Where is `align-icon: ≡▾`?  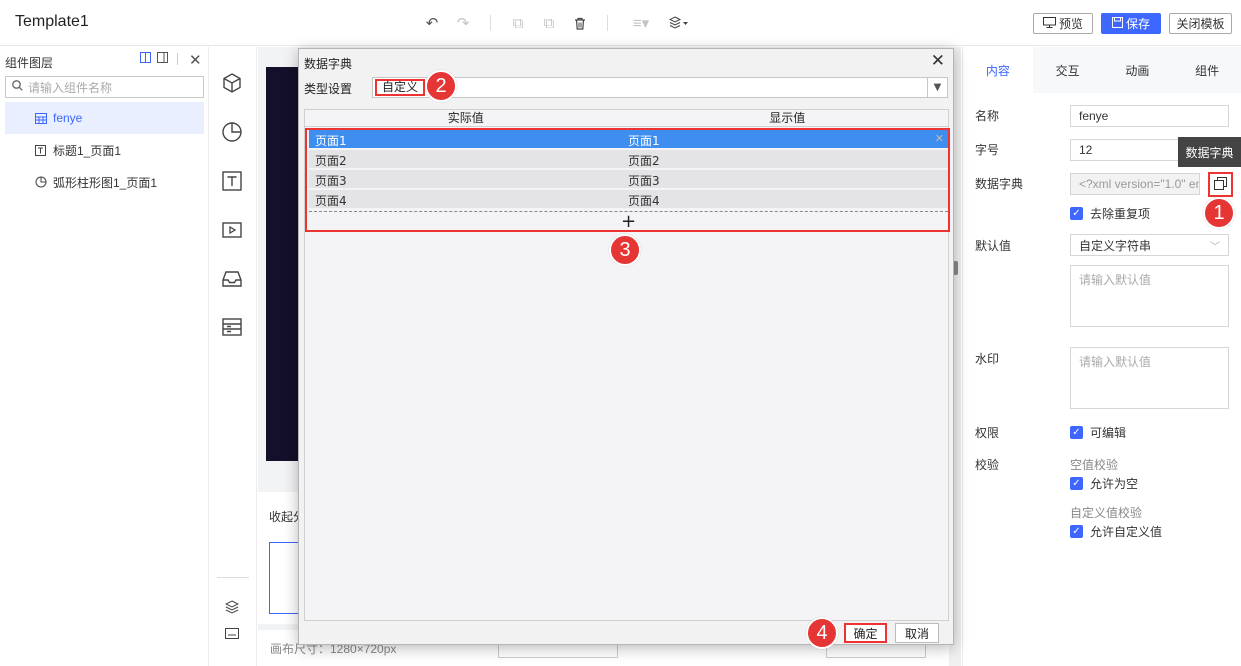 align-icon: ≡▾ is located at coordinates (641, 23).